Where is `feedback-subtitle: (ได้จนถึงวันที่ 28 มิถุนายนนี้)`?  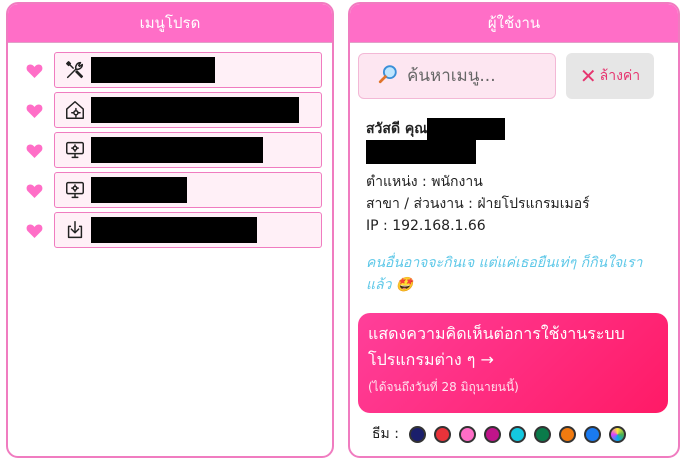
feedback-subtitle: (ได้จนถึงวันที่ 28 มิถุนายนนี้) is located at coordinates (443, 387).